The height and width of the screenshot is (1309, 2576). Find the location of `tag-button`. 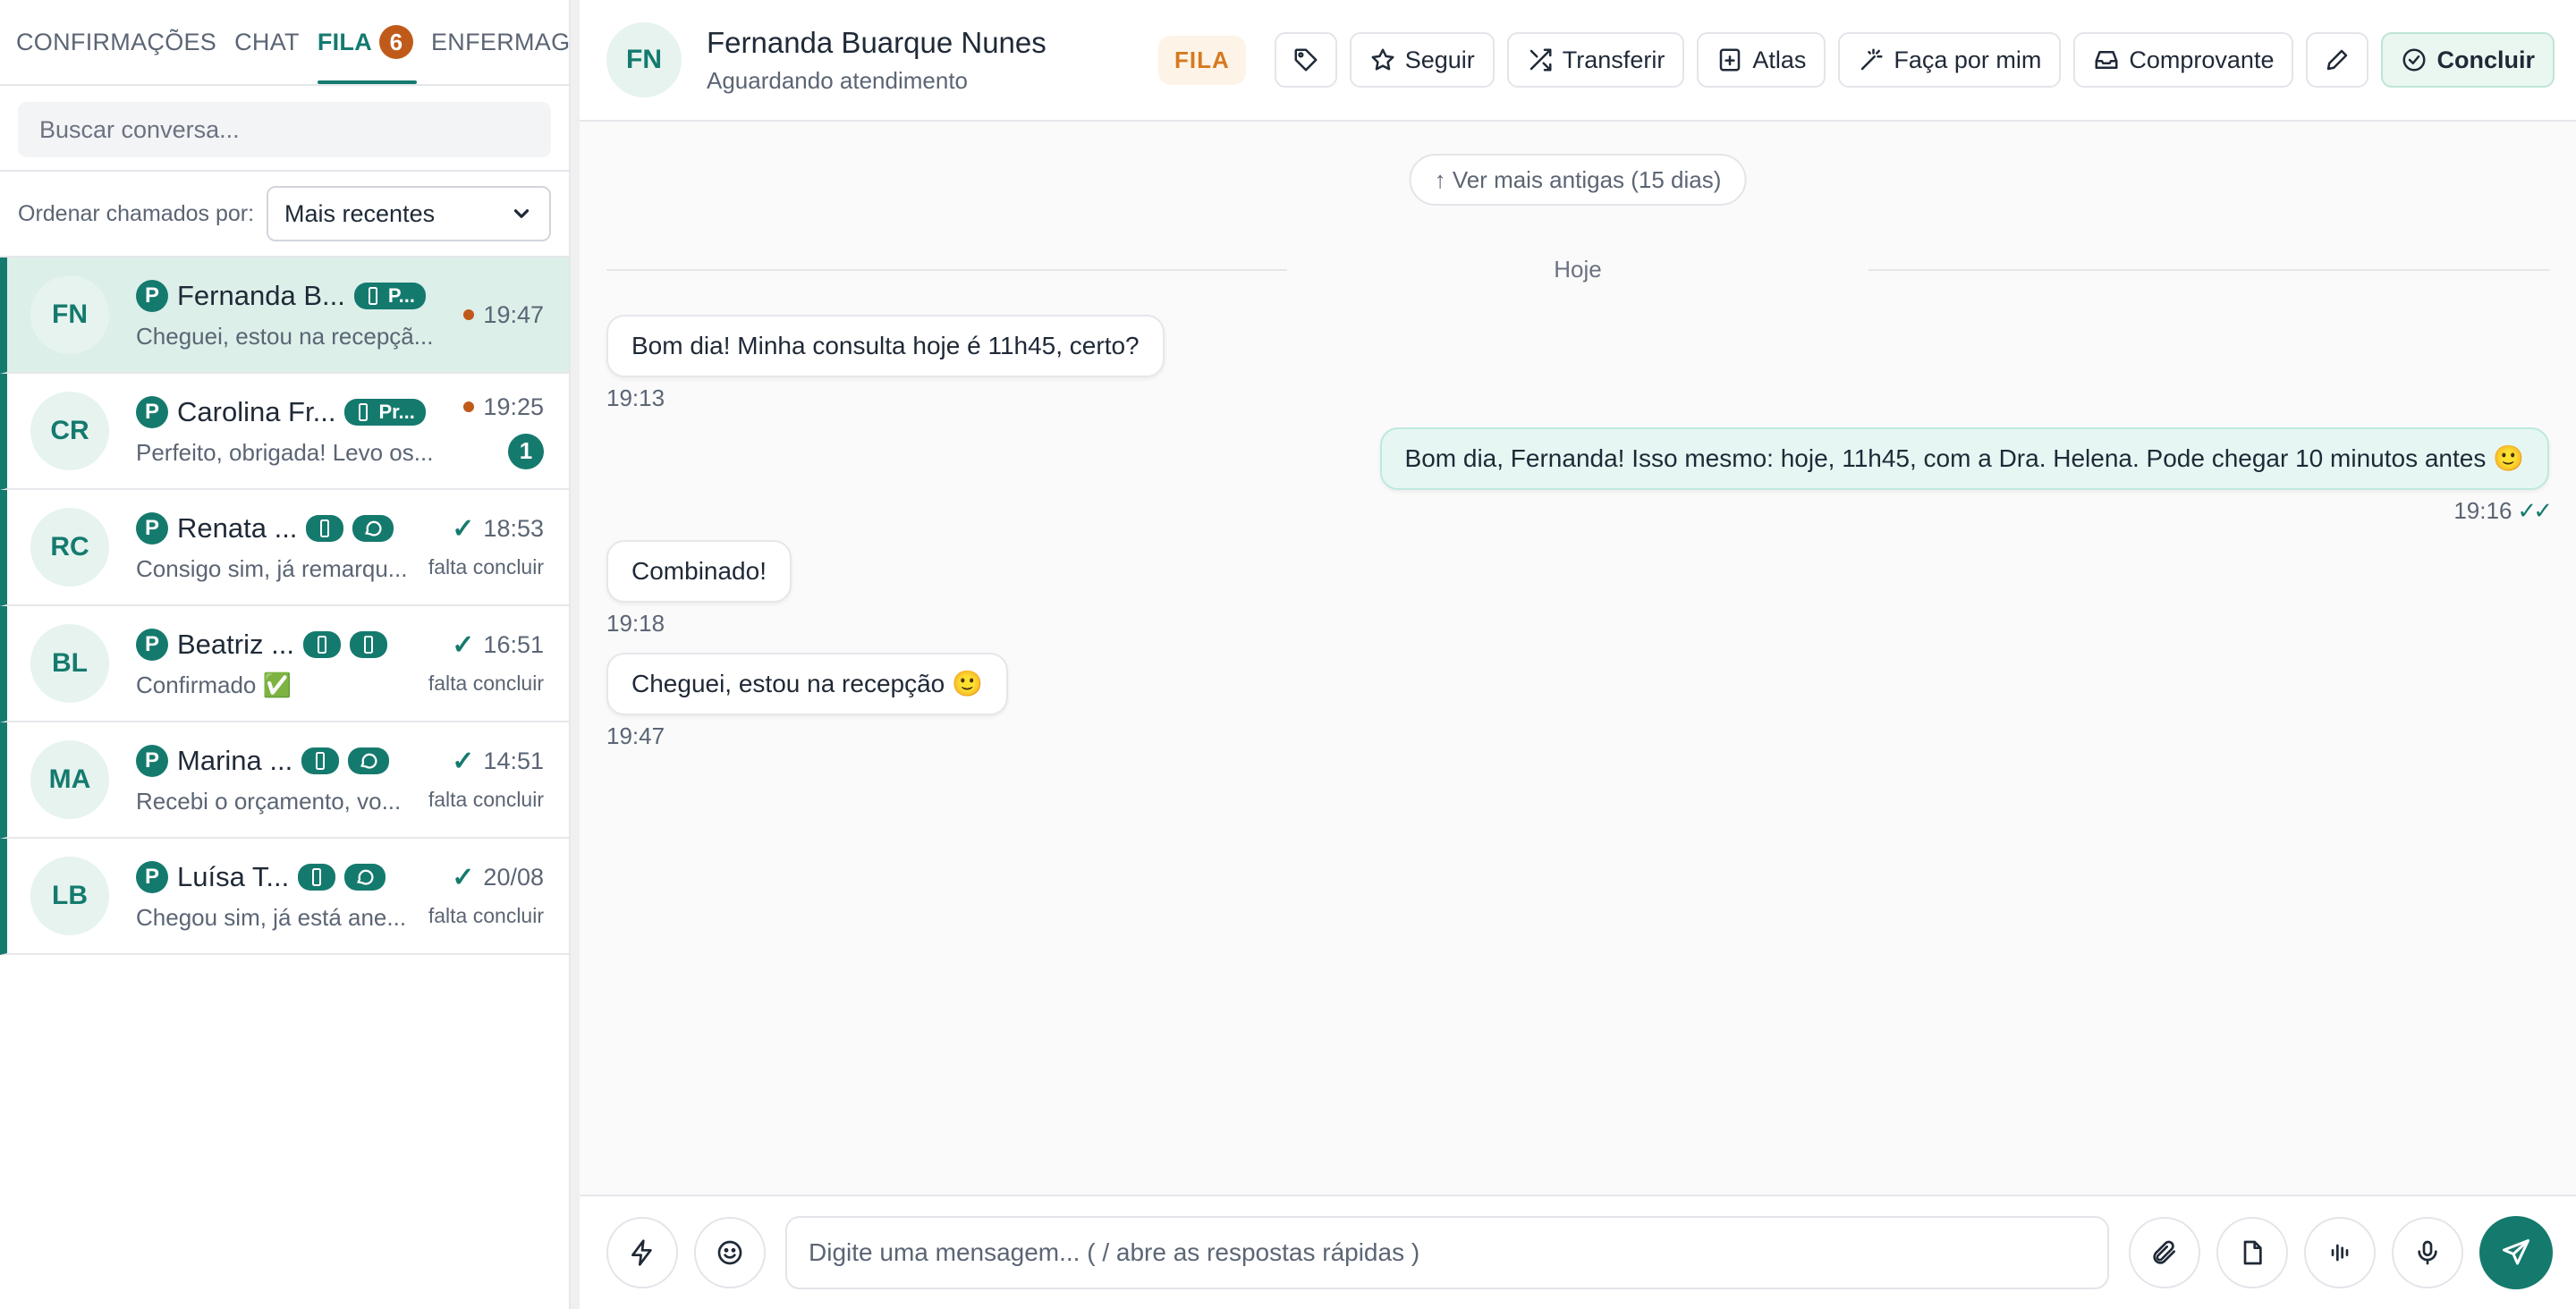

tag-button is located at coordinates (1305, 60).